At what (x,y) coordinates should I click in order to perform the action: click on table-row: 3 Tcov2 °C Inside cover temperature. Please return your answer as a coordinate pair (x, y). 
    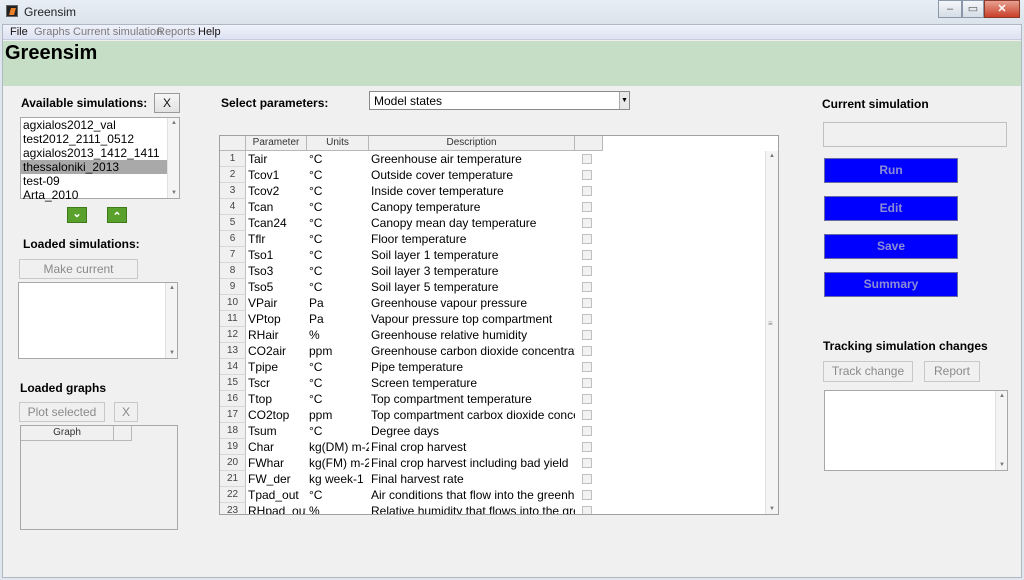
    Looking at the image, I should click on (493, 191).